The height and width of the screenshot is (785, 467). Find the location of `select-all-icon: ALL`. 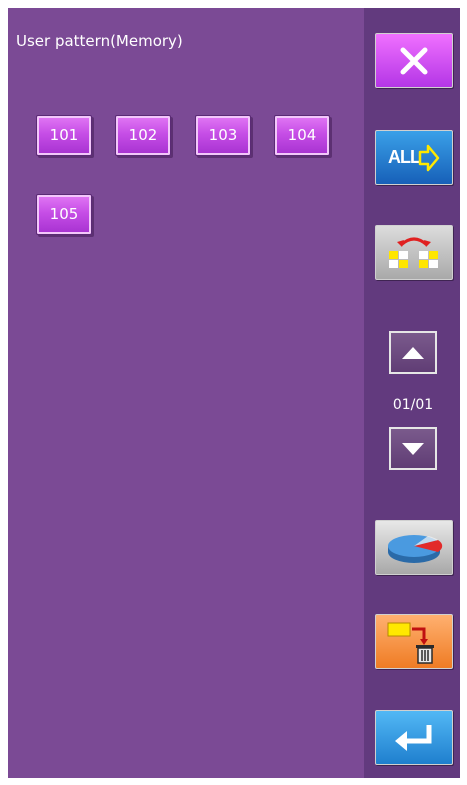

select-all-icon: ALL is located at coordinates (414, 158).